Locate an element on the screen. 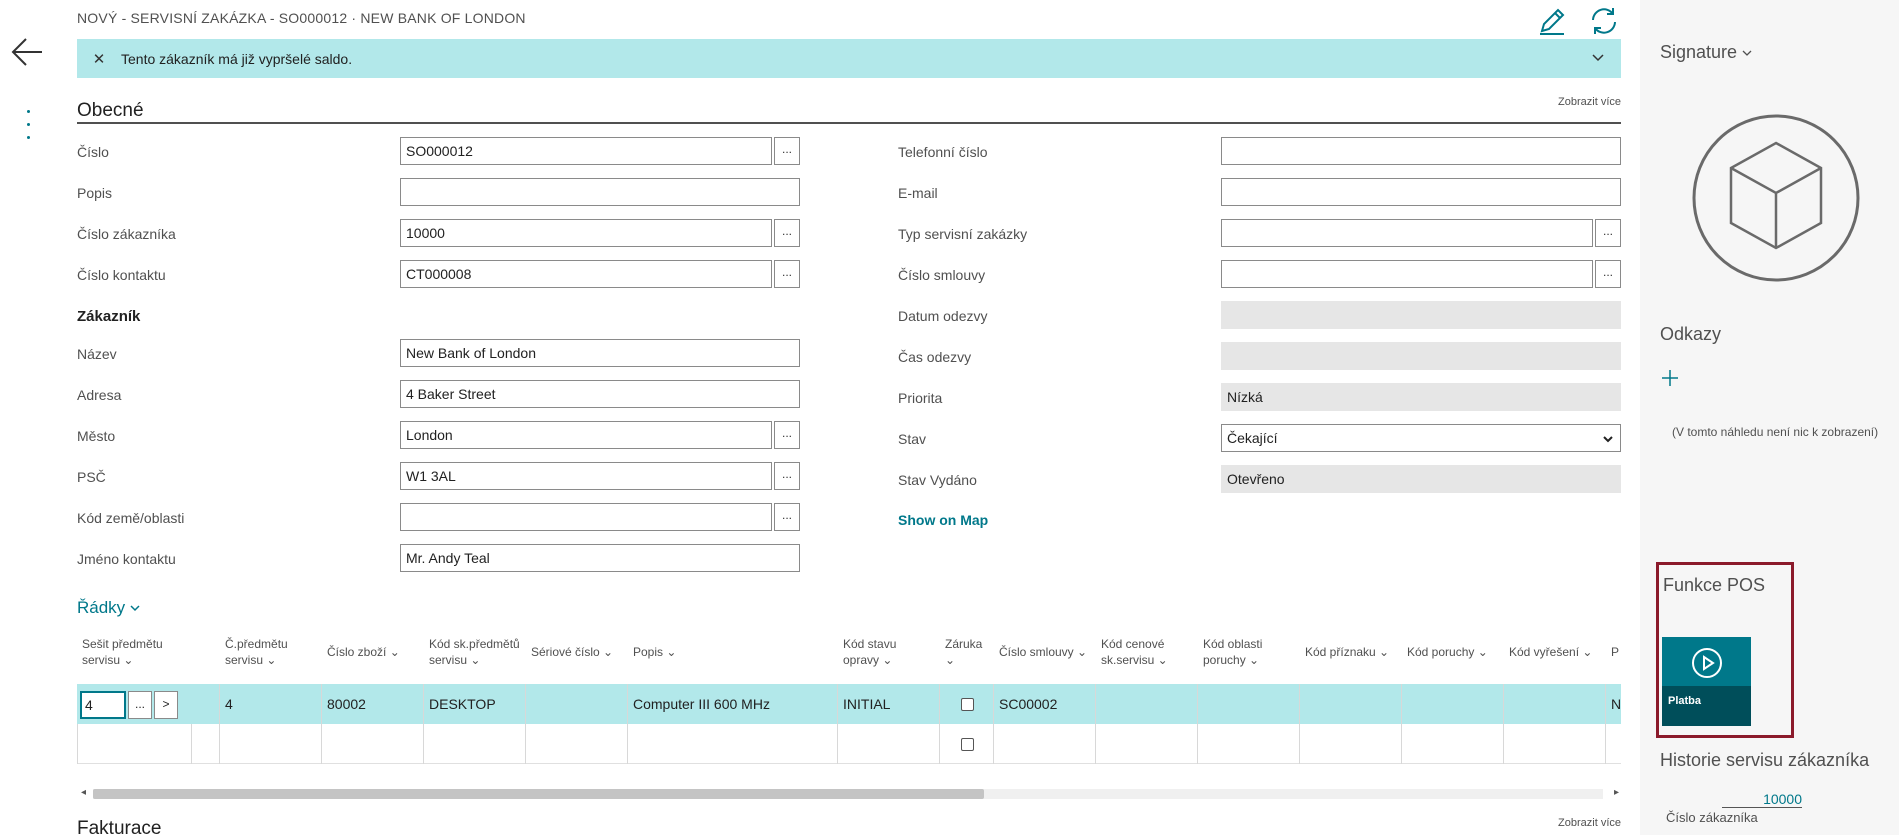 The height and width of the screenshot is (835, 1899). close-icon: ✕ is located at coordinates (99, 59).